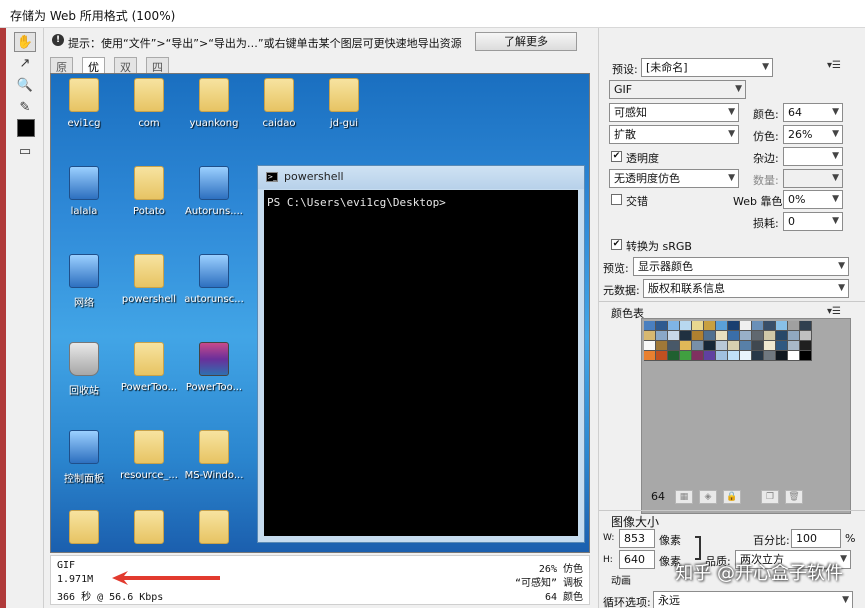  Describe the element at coordinates (707, 67) in the screenshot. I see `preset-select: [未命名] ▼` at that location.